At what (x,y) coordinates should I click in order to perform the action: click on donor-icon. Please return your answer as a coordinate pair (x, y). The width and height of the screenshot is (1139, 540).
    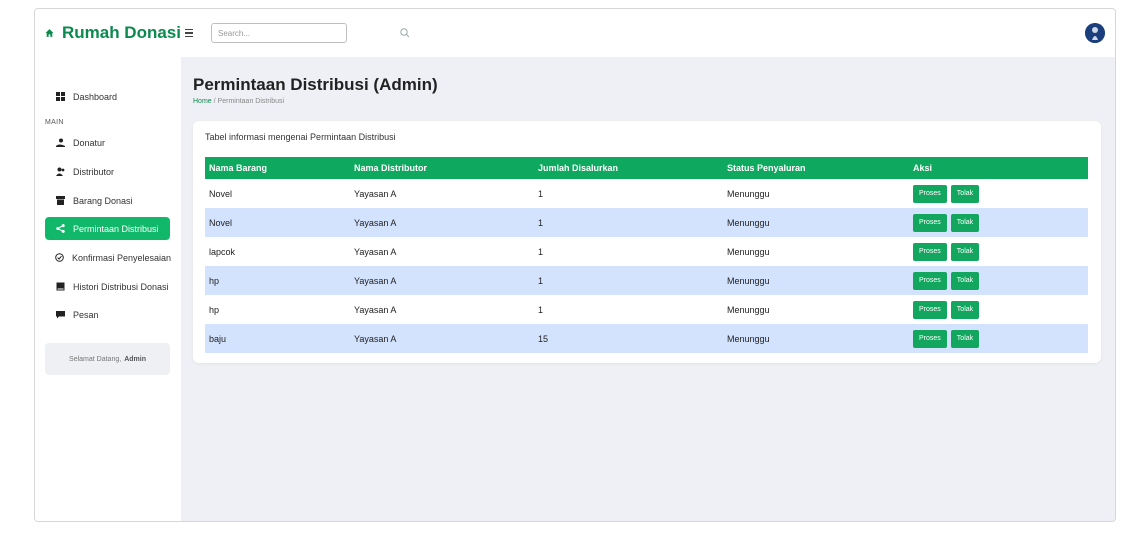
    Looking at the image, I should click on (60, 143).